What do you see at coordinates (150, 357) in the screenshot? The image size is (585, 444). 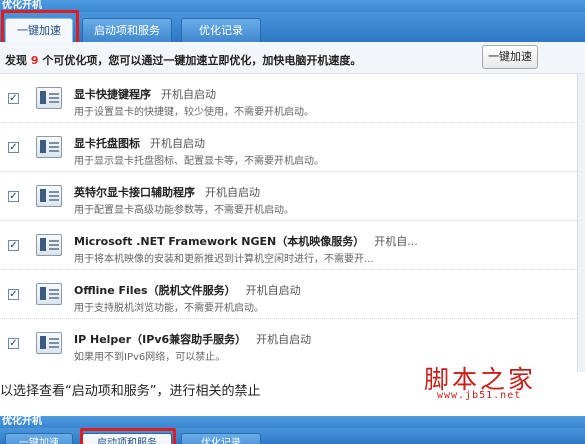 I see `item-description: 如果用不到IPv6网络，可以禁止。` at bounding box center [150, 357].